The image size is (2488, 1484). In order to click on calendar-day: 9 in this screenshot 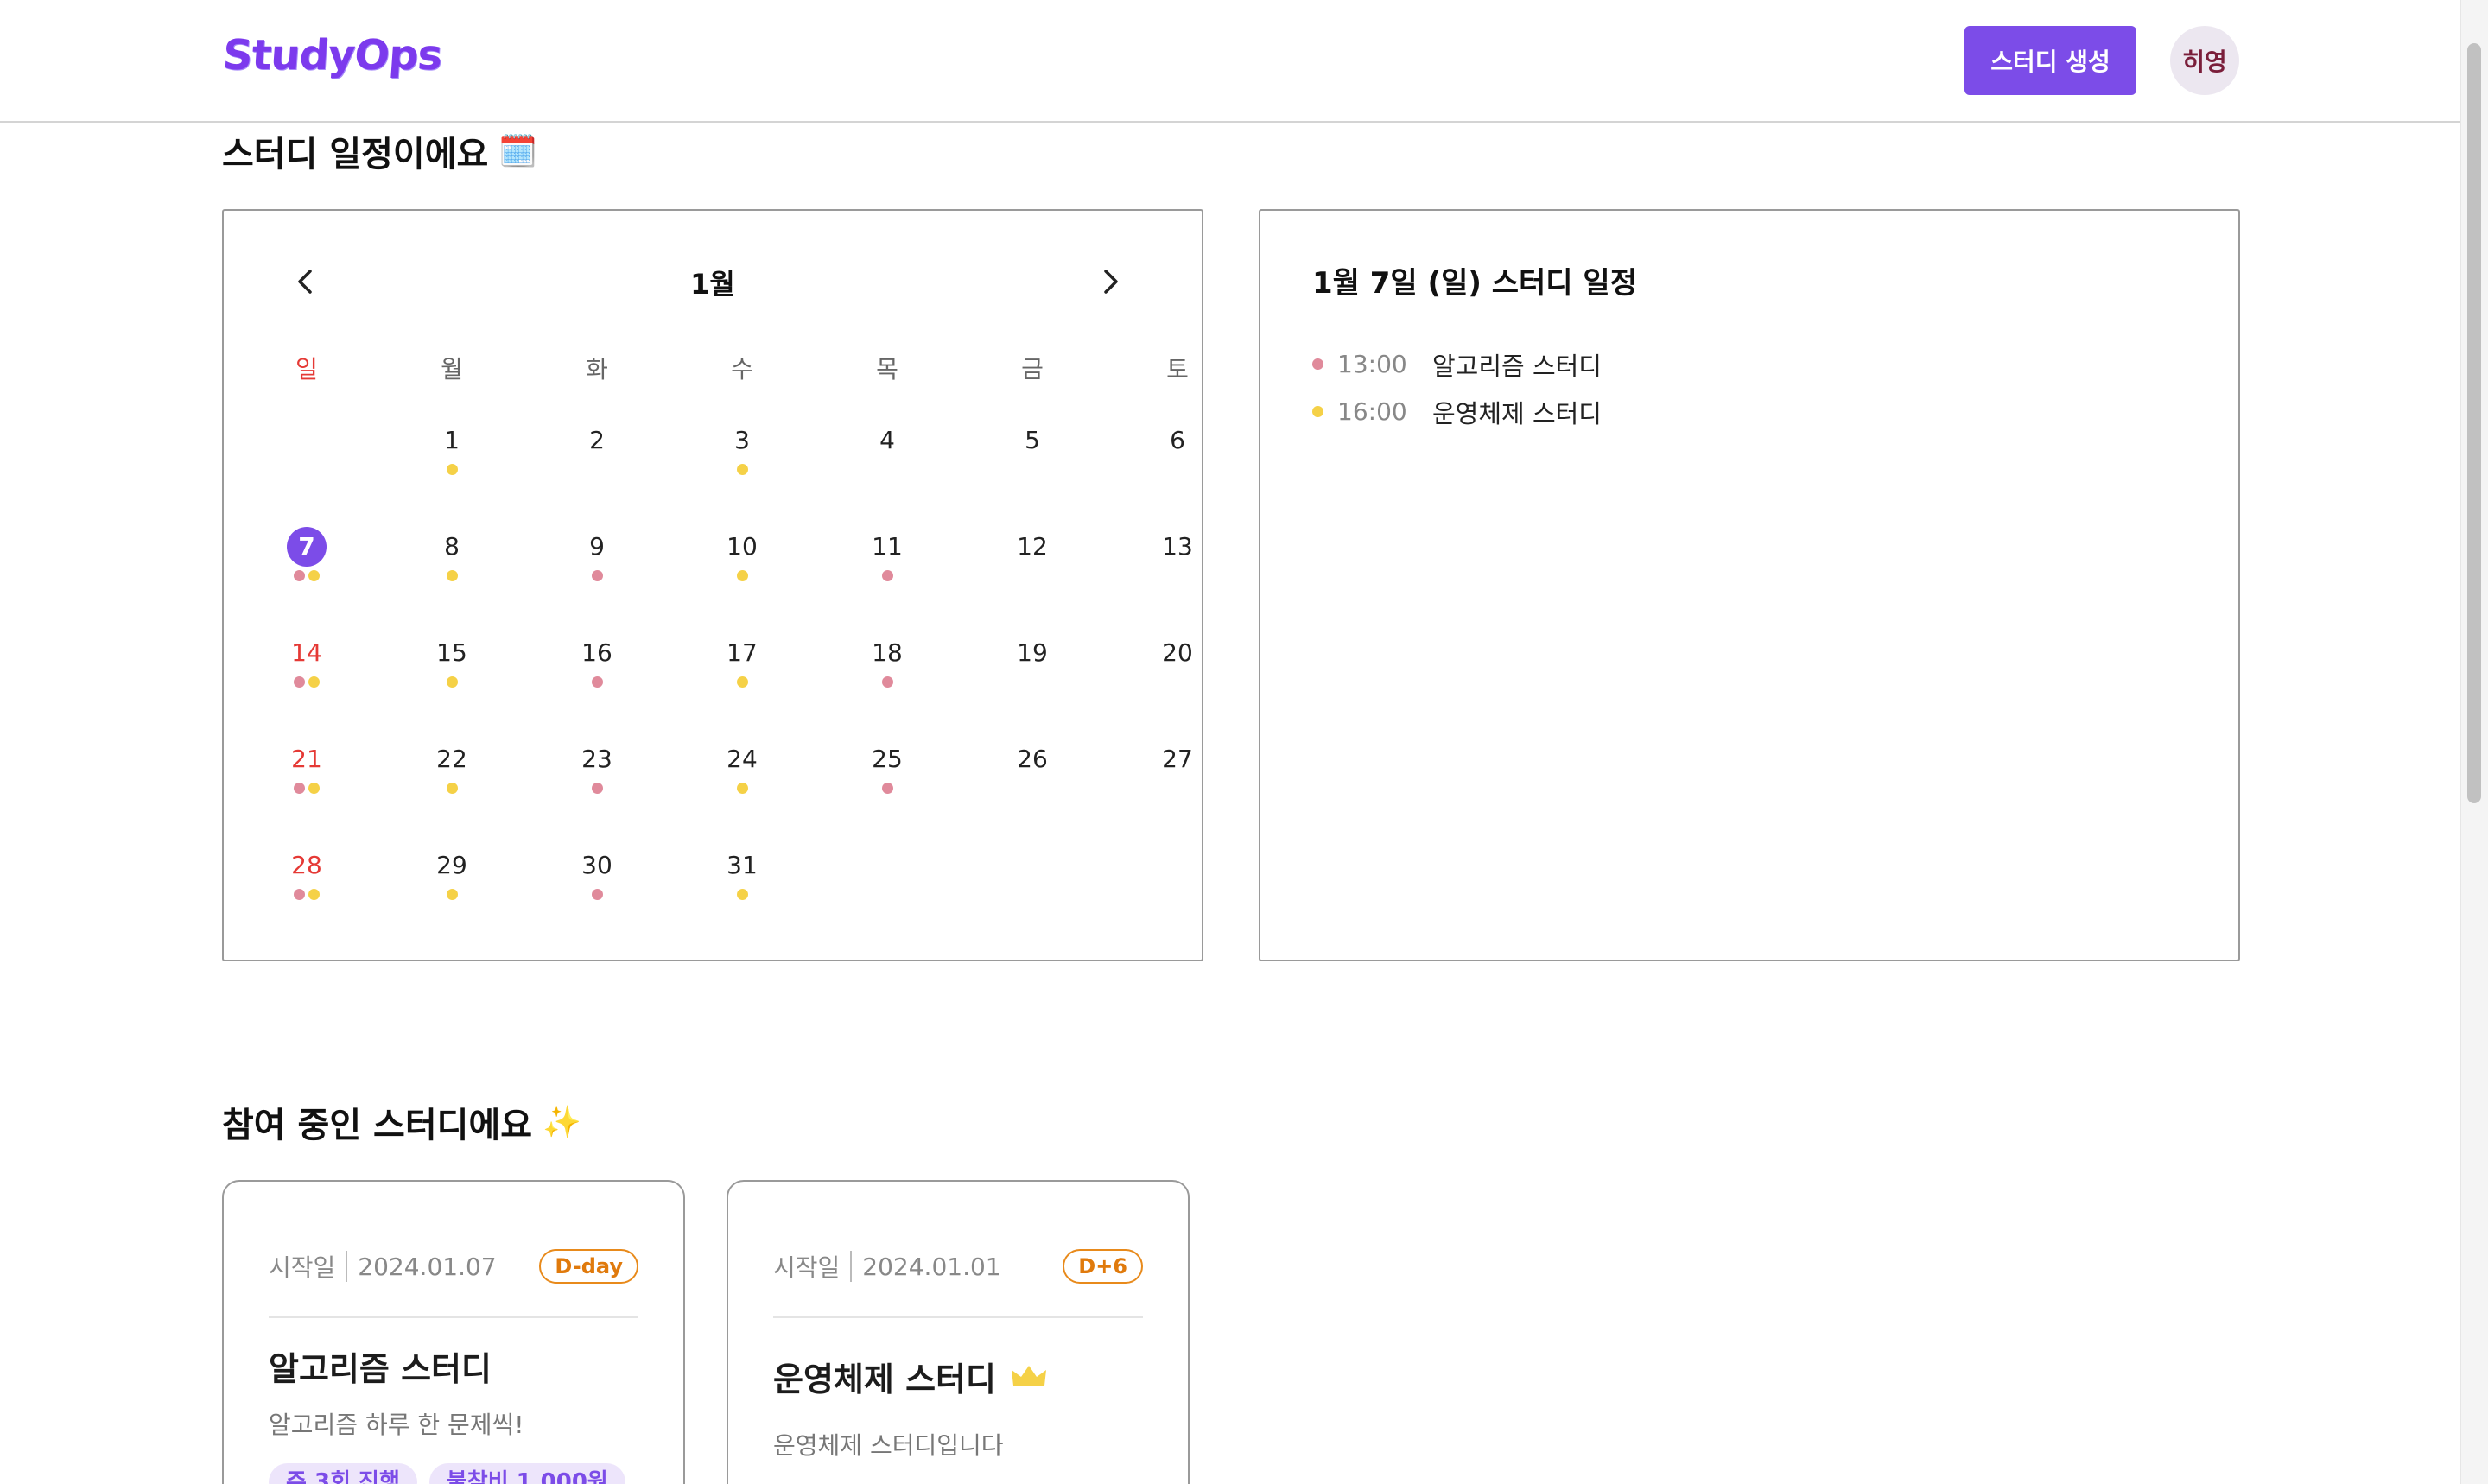, I will do `click(597, 570)`.